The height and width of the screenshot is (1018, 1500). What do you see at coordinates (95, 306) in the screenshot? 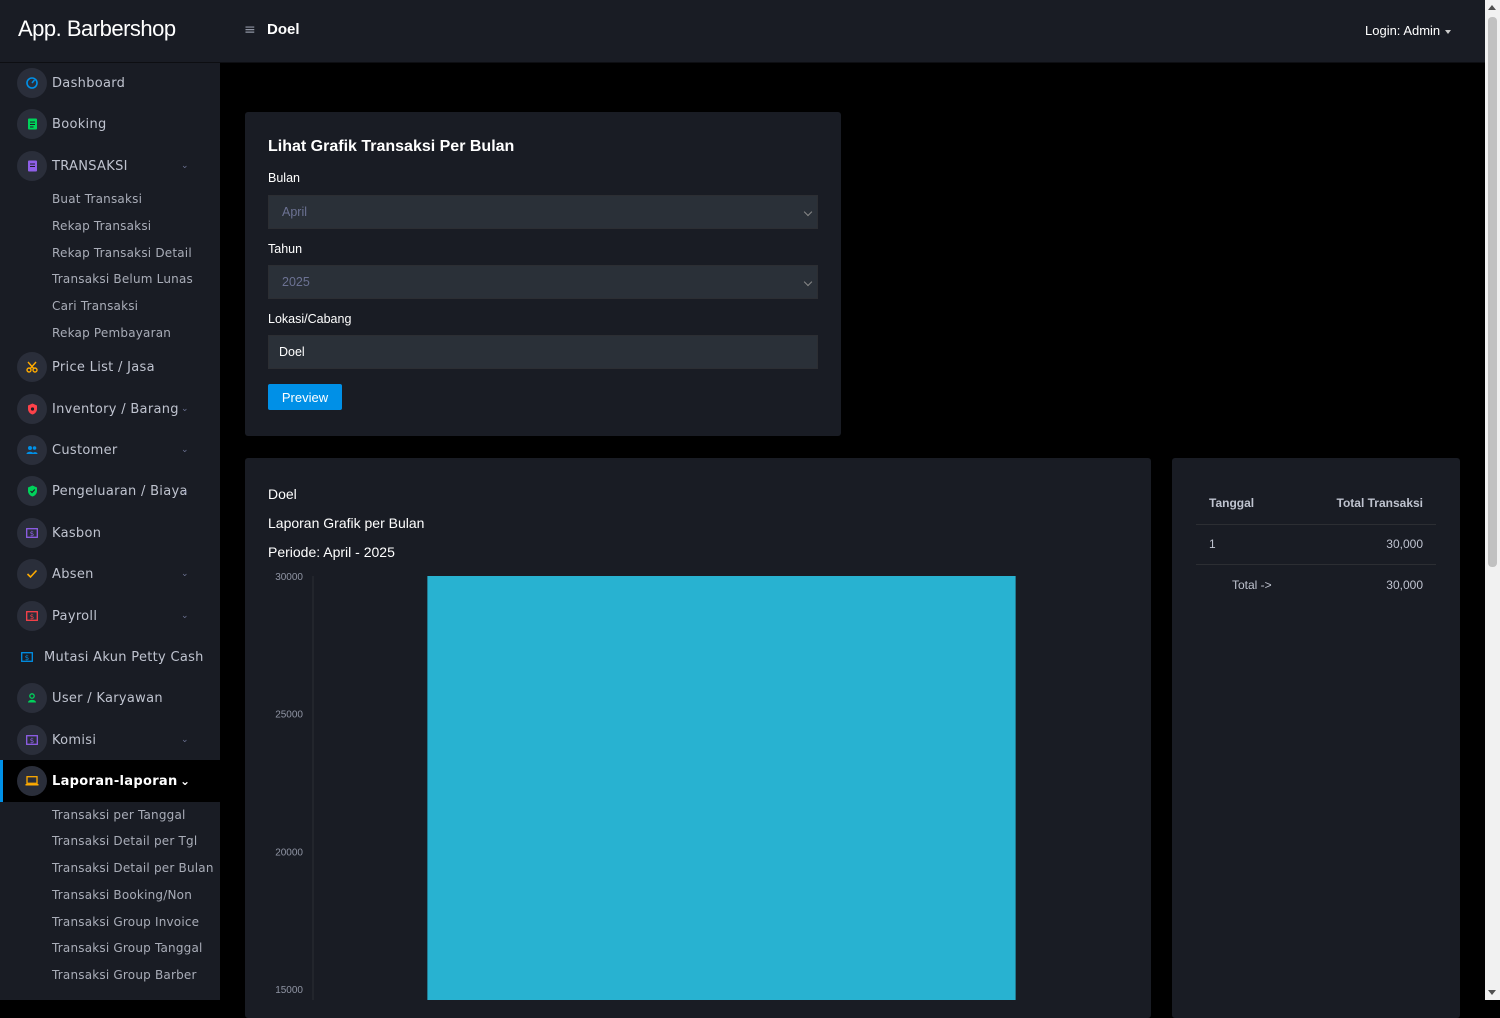
I see `submenu-cari-transaksi: Cari Transaksi` at bounding box center [95, 306].